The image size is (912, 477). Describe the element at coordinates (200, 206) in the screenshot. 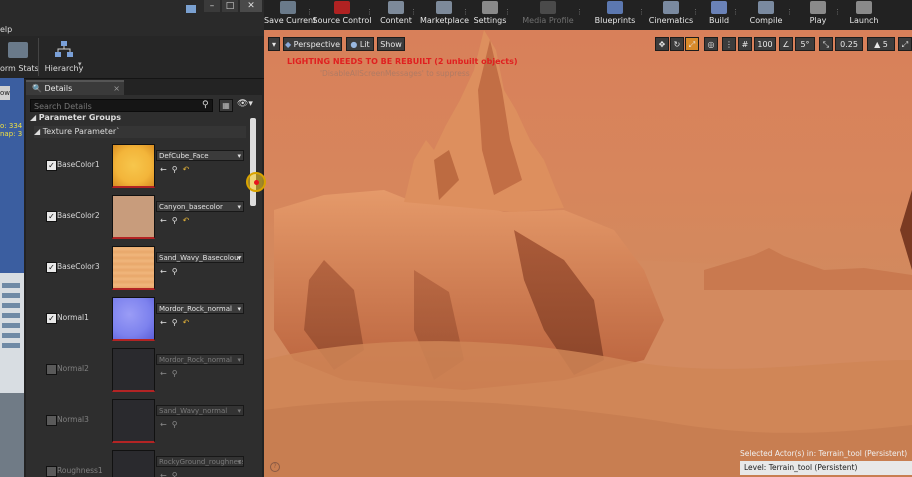

I see `texture-asset-combo: Canyon_basecolor ▾` at that location.